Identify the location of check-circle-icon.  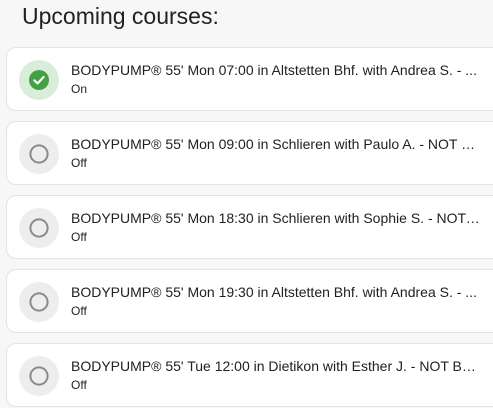
(39, 80).